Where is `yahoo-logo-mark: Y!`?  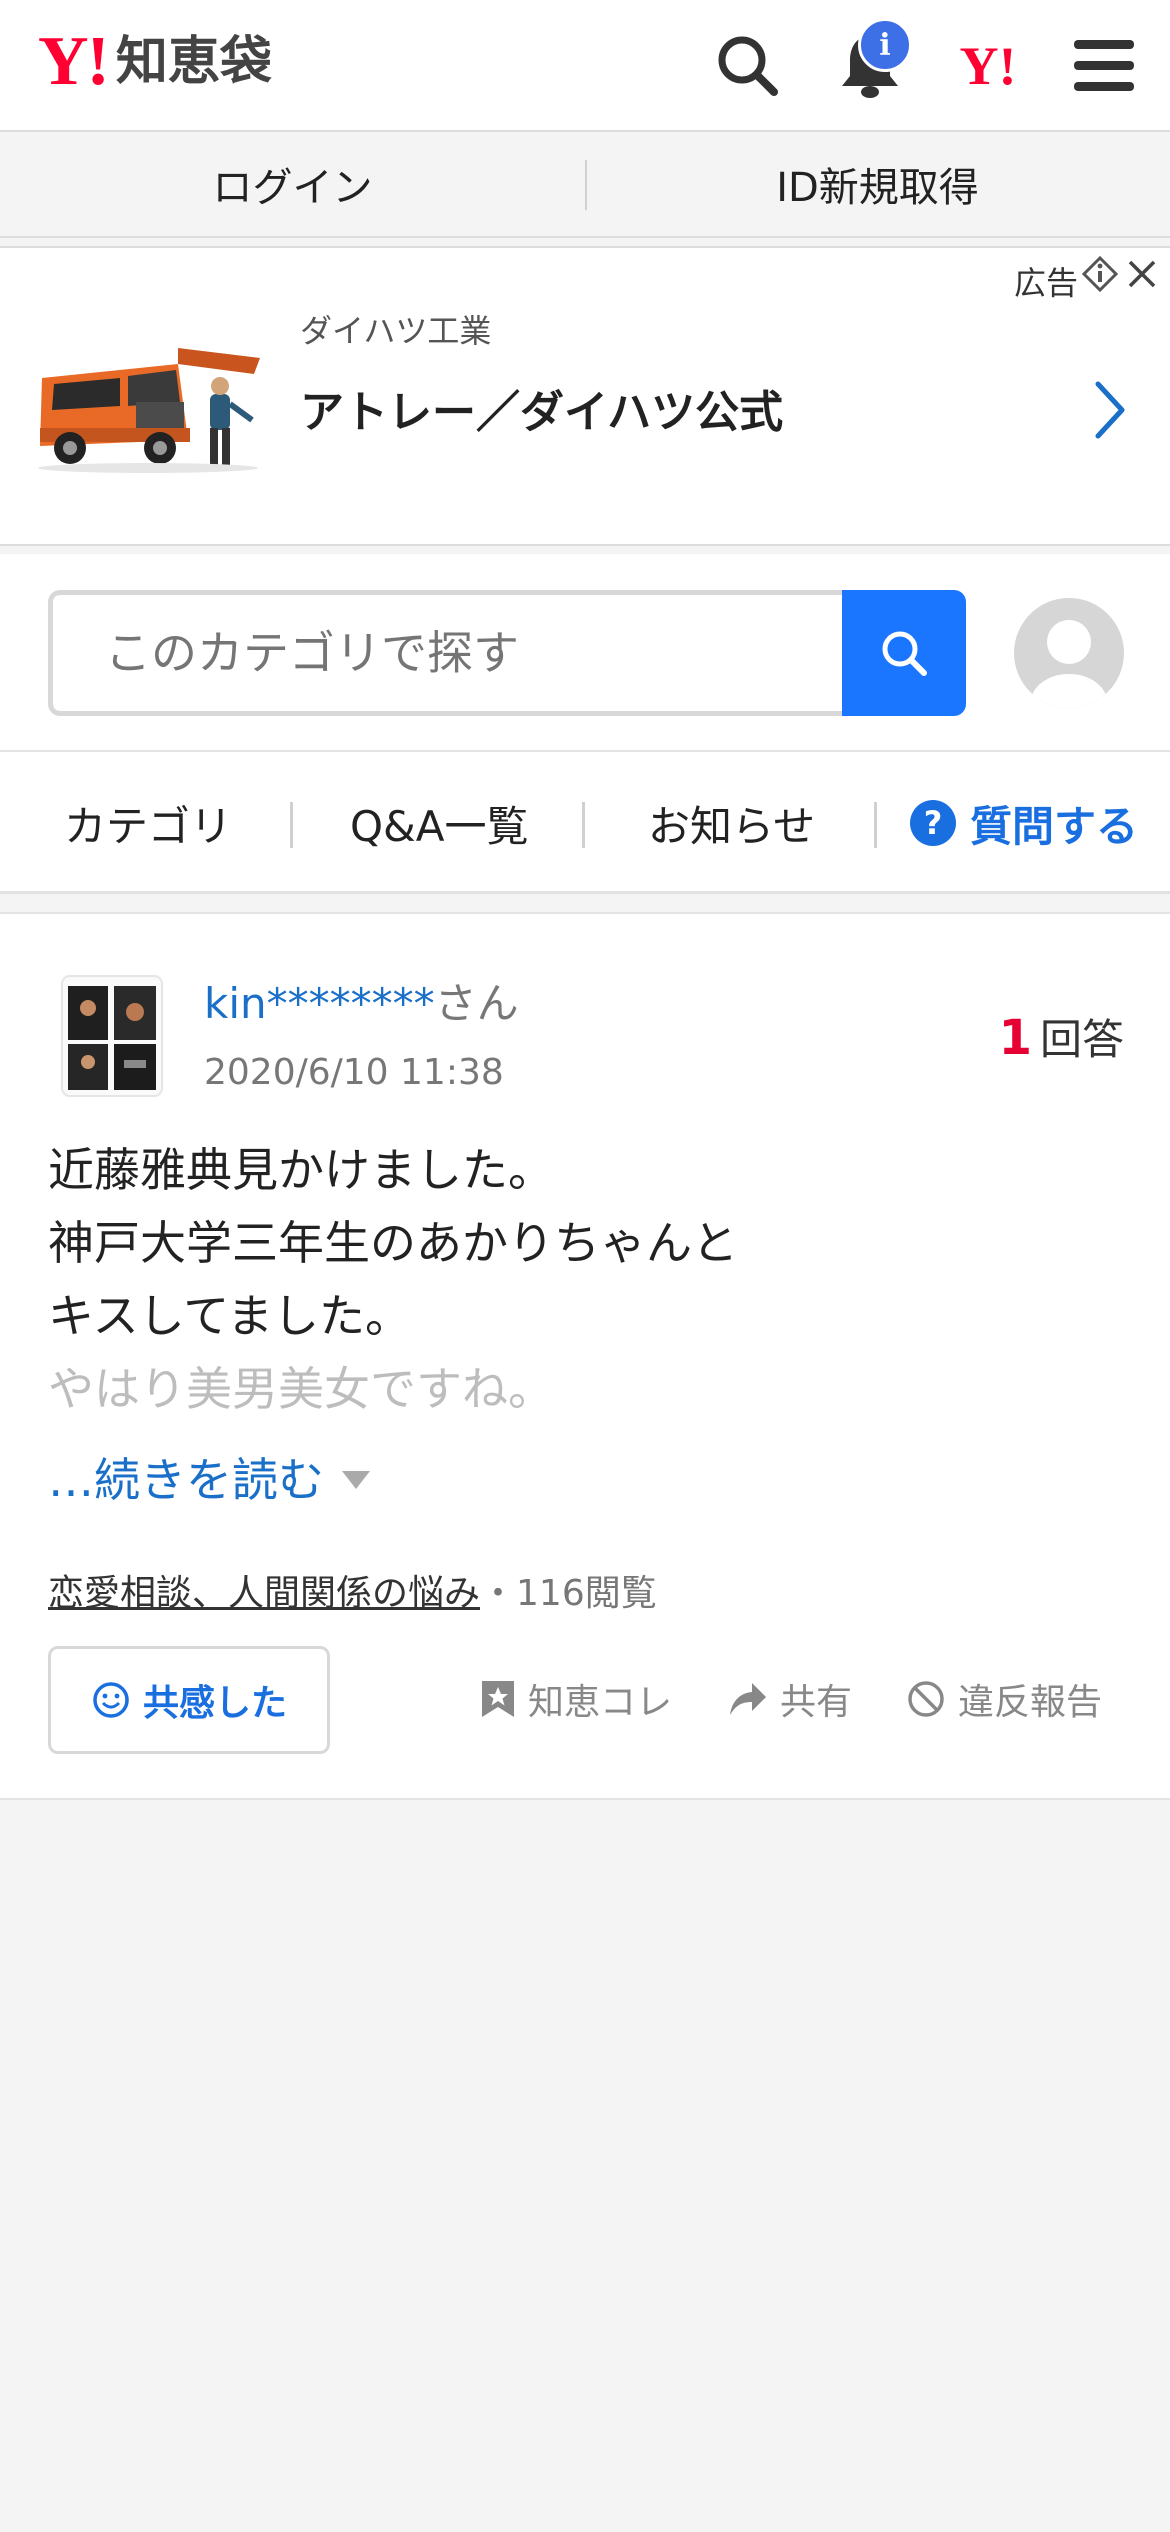 yahoo-logo-mark: Y! is located at coordinates (74, 61).